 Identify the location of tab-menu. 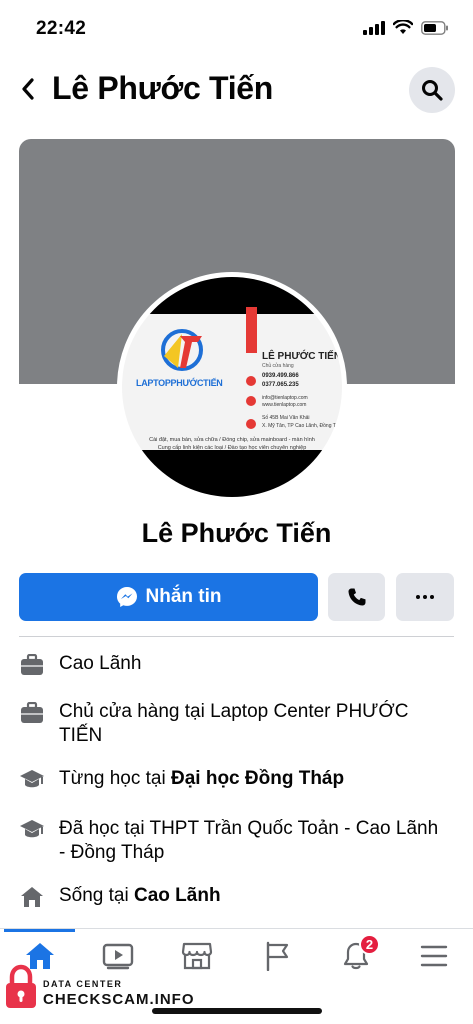
(434, 956).